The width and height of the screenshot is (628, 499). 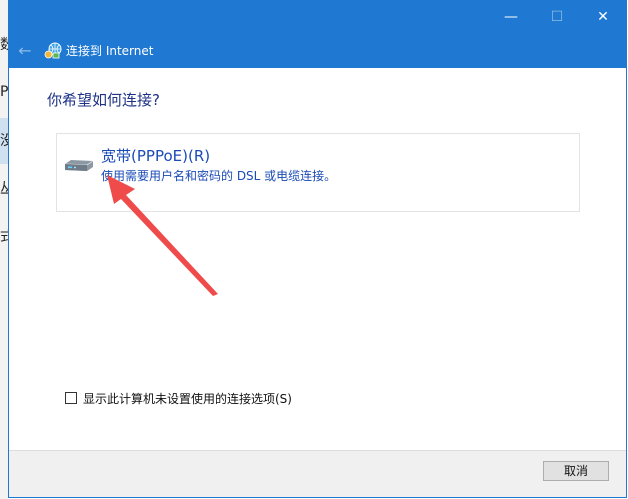 I want to click on dialog-footer: 取消, so click(x=317, y=473).